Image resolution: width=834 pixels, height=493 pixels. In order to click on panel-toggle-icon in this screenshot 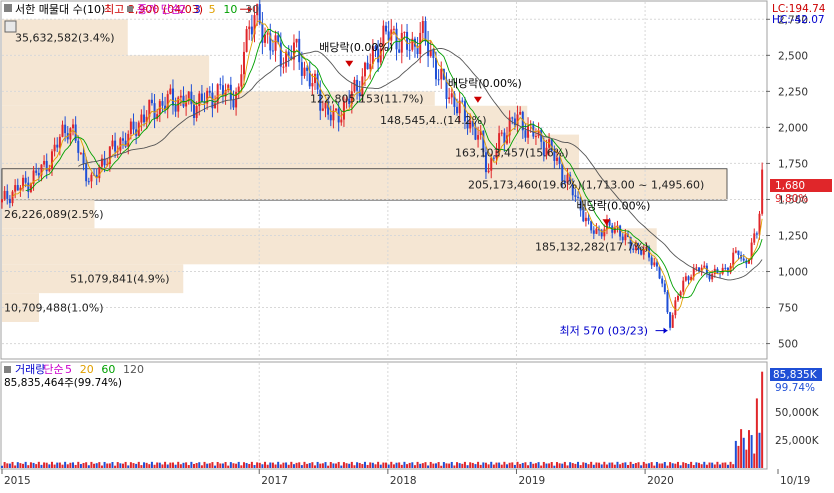, I will do `click(8, 8)`.